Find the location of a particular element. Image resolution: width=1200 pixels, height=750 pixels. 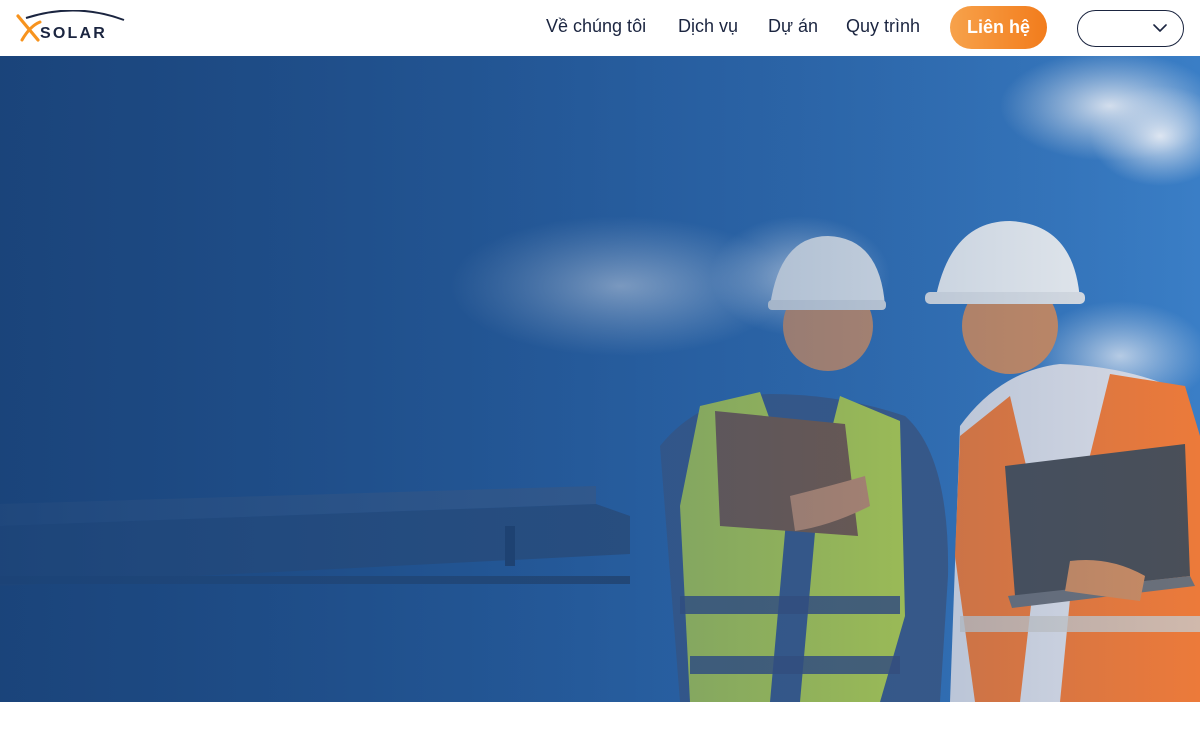

chevron-down-icon is located at coordinates (1160, 28).